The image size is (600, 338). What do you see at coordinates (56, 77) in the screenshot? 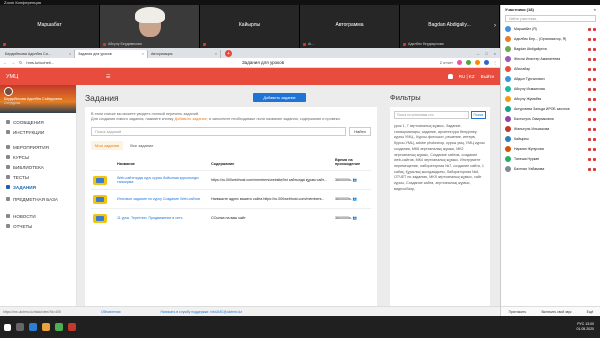
I see `site-logo: УМЦ` at bounding box center [56, 77].